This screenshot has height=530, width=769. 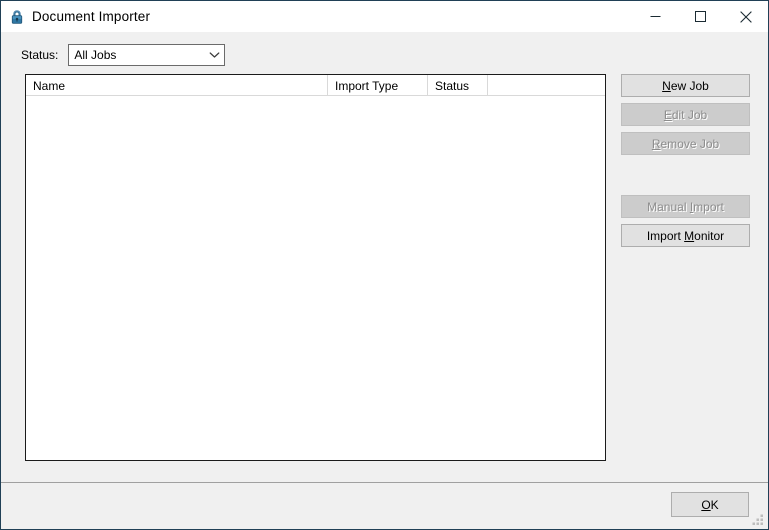 What do you see at coordinates (95, 55) in the screenshot?
I see `status-combobox-value: All Jobs` at bounding box center [95, 55].